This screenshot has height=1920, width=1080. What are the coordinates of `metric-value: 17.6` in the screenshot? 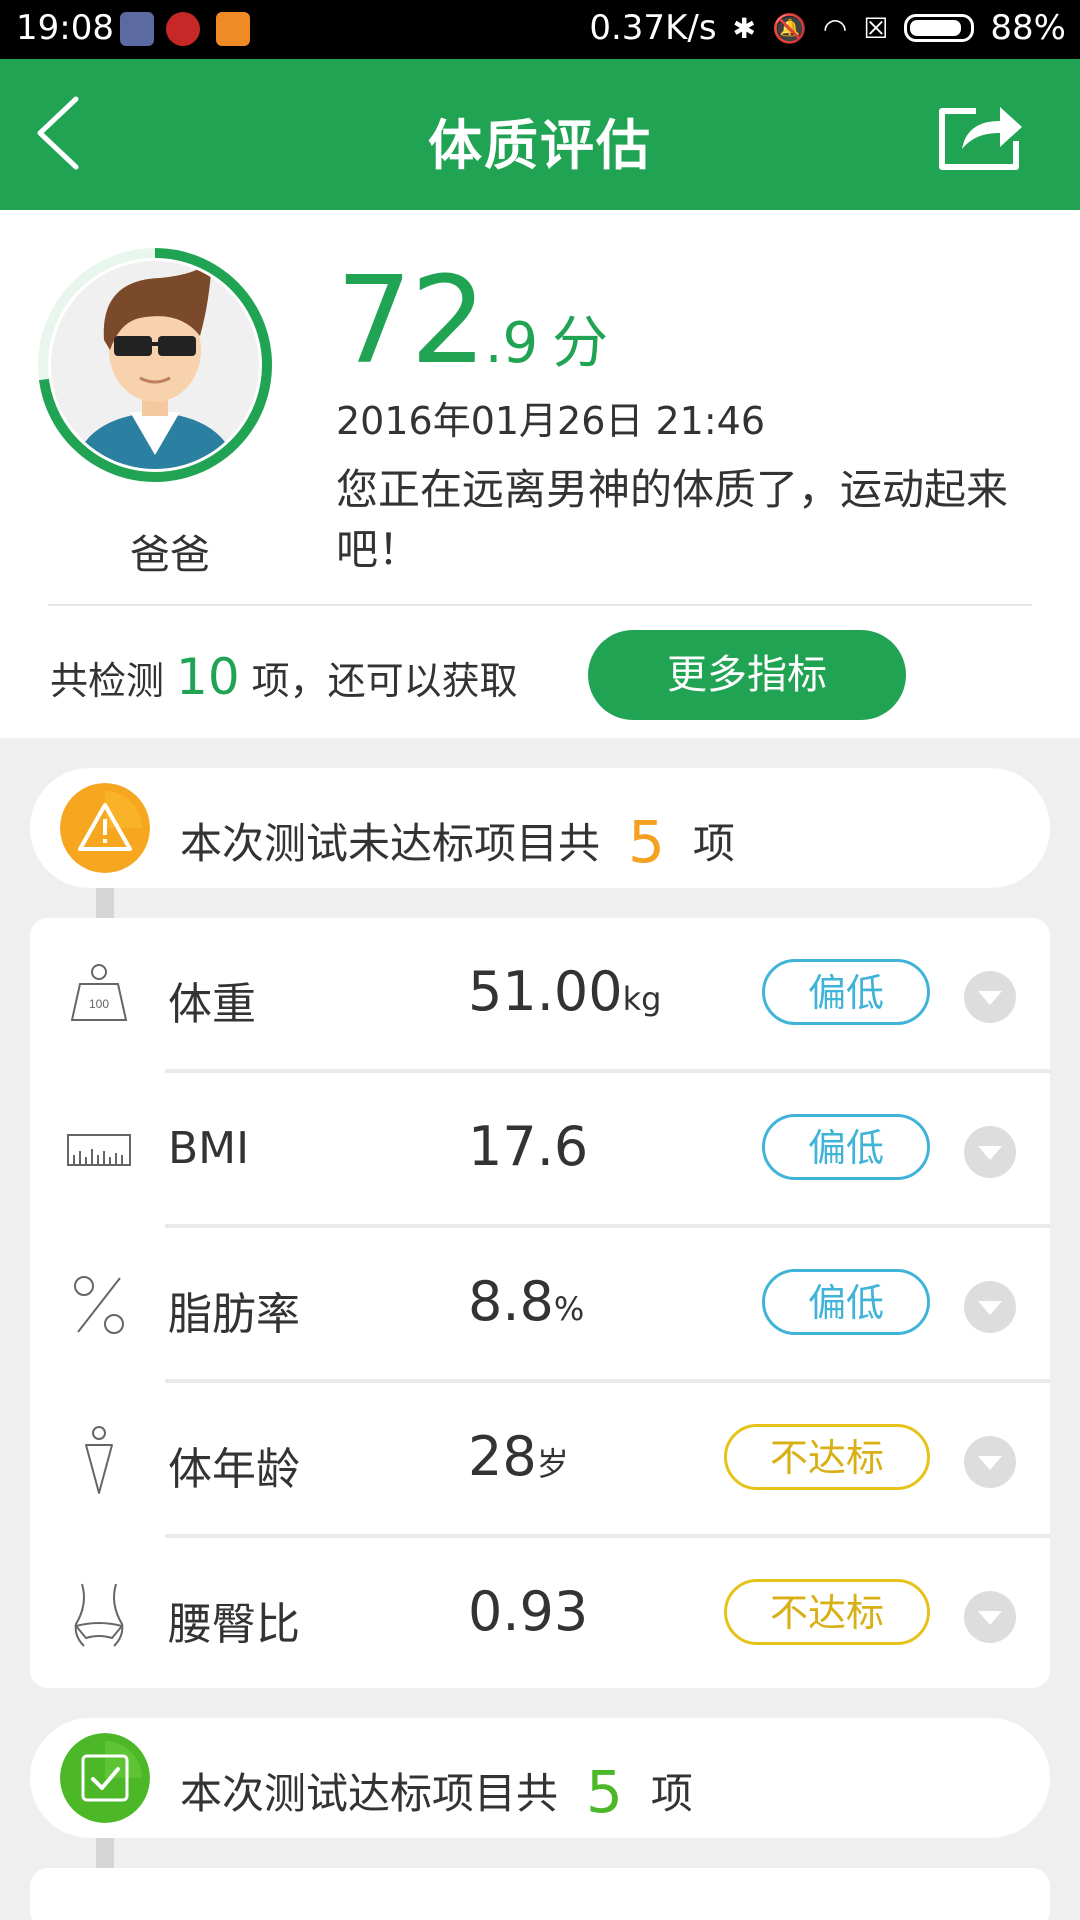 It's located at (528, 1146).